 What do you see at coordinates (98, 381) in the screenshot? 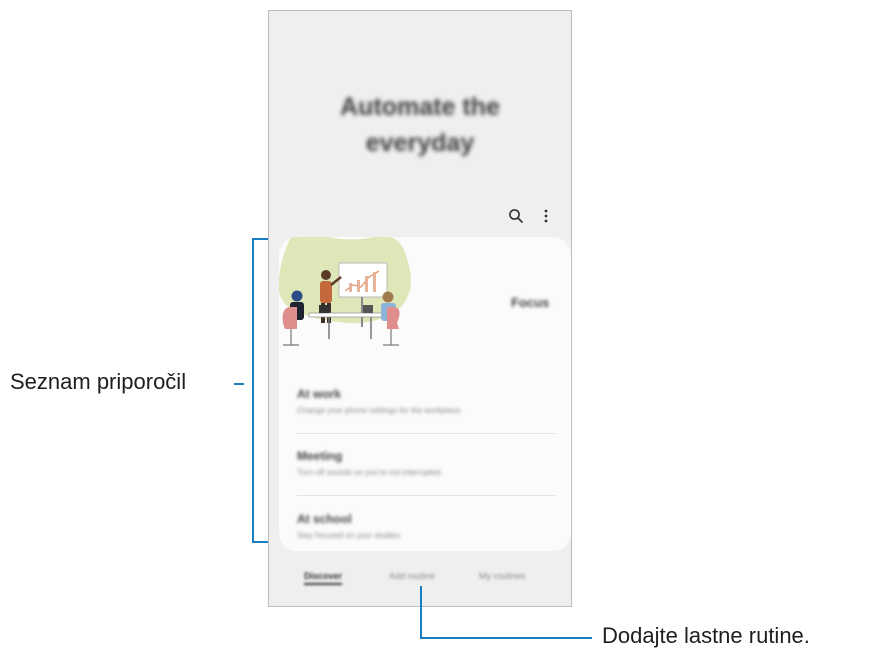
I see `callout-recommendations-label: Seznam priporočil` at bounding box center [98, 381].